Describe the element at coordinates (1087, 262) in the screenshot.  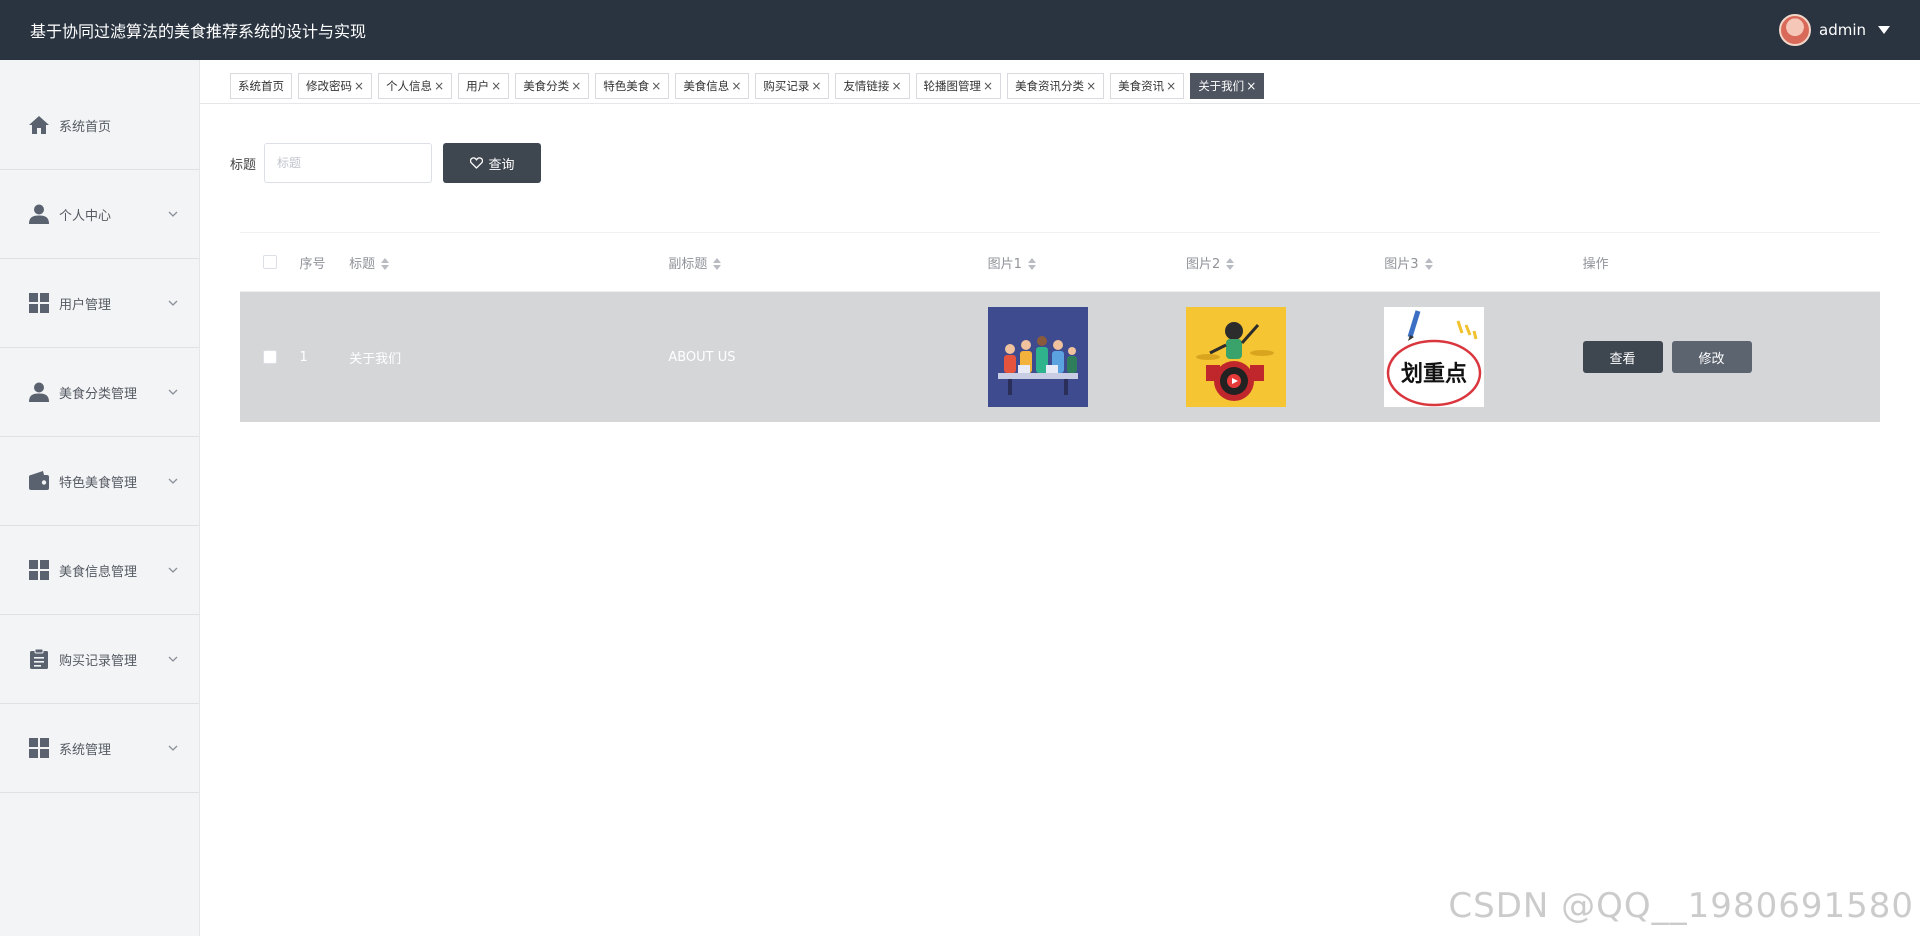
I see `col-image-1: 图片1` at that location.